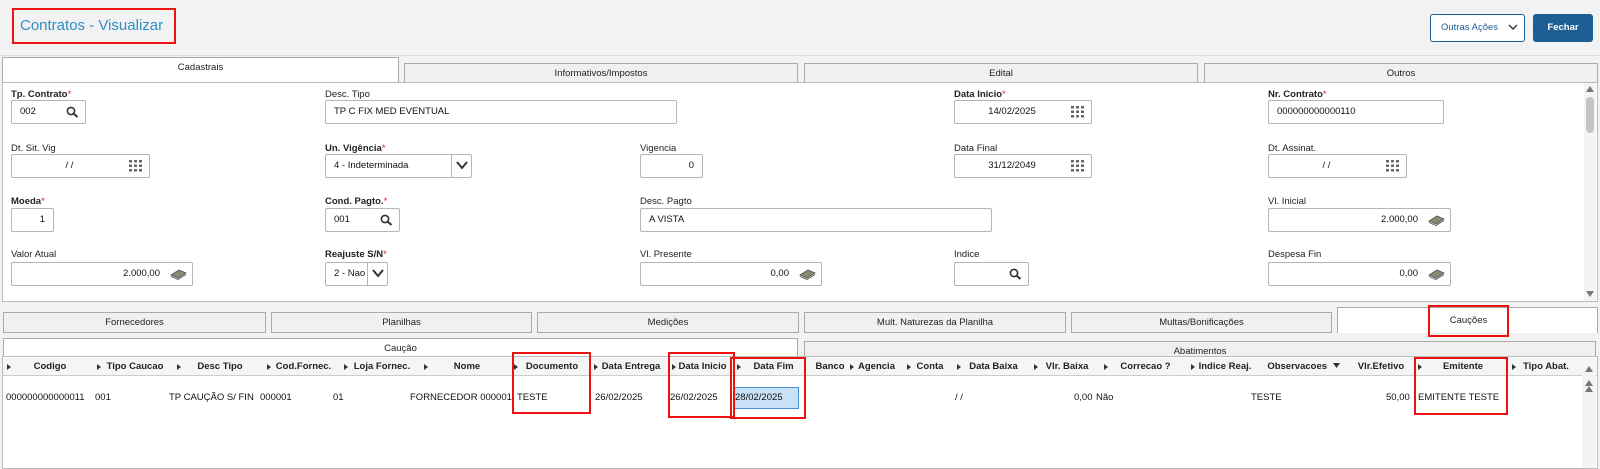 Image resolution: width=1600 pixels, height=469 pixels. What do you see at coordinates (134, 322) in the screenshot?
I see `tab-fornecedores: Fornecedores` at bounding box center [134, 322].